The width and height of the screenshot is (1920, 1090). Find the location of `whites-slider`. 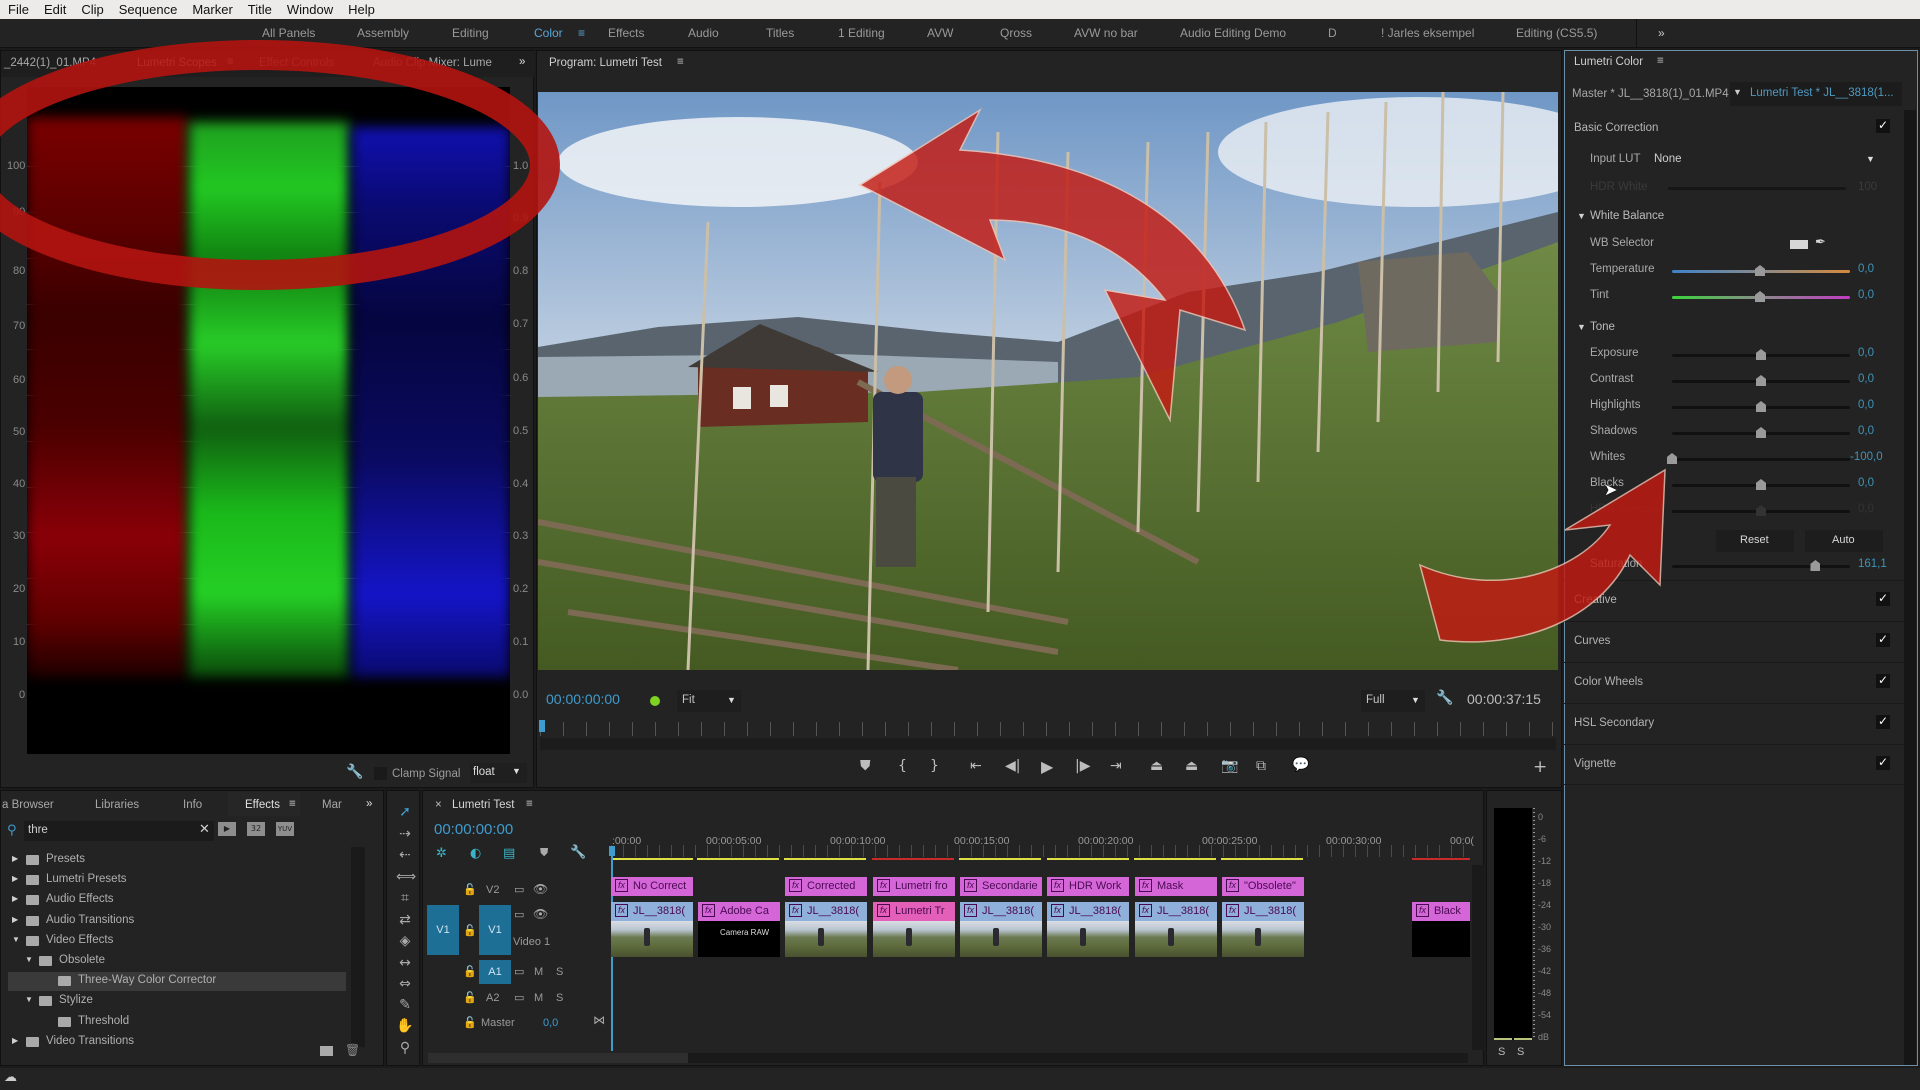

whites-slider is located at coordinates (1761, 459).